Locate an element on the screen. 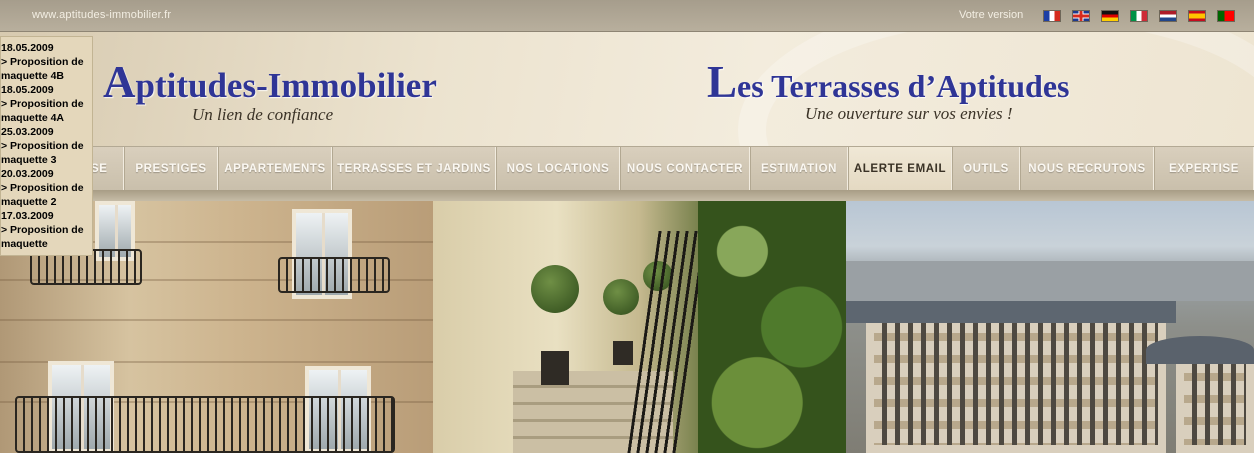 The height and width of the screenshot is (453, 1254). brand-tagline: Une ouverture sur vos envies ! is located at coordinates (909, 113).